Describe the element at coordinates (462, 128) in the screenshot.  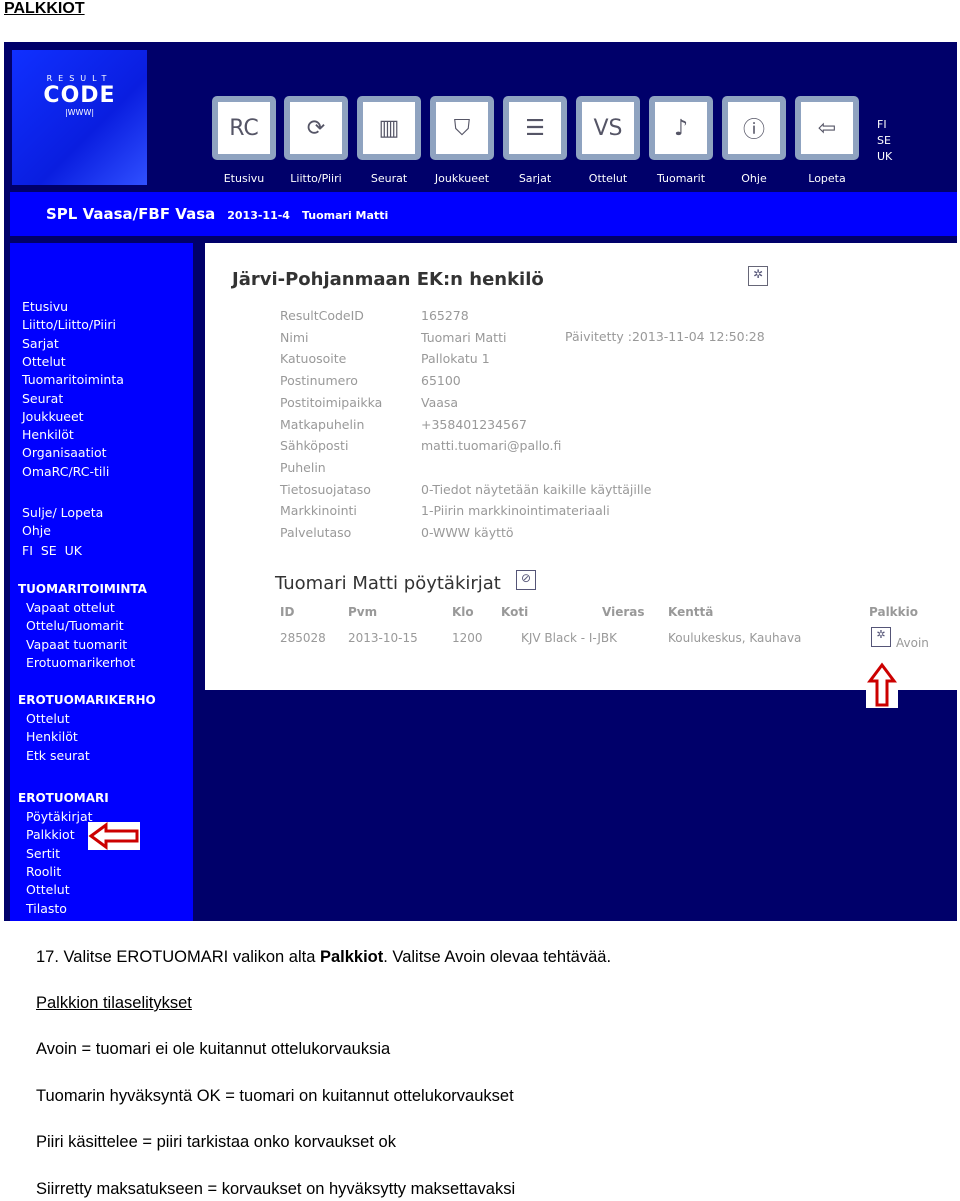
I see `team-shield-icon: ⛉` at that location.